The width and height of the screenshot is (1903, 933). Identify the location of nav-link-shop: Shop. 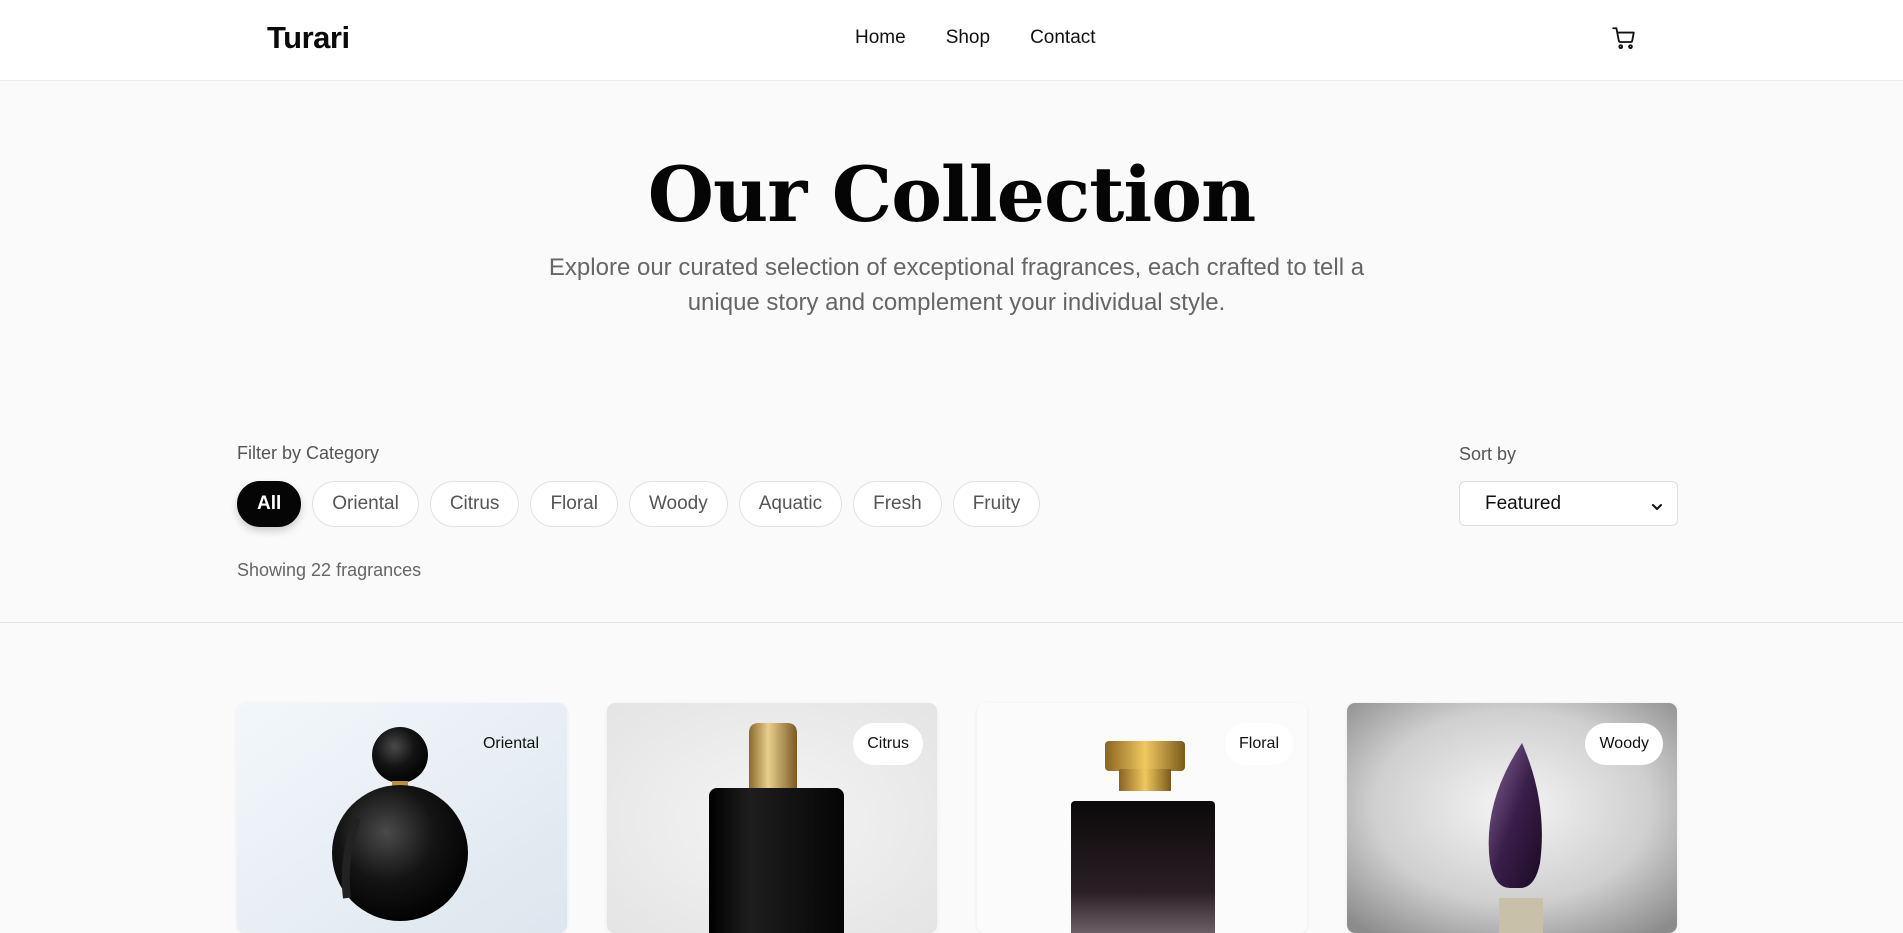
(968, 38).